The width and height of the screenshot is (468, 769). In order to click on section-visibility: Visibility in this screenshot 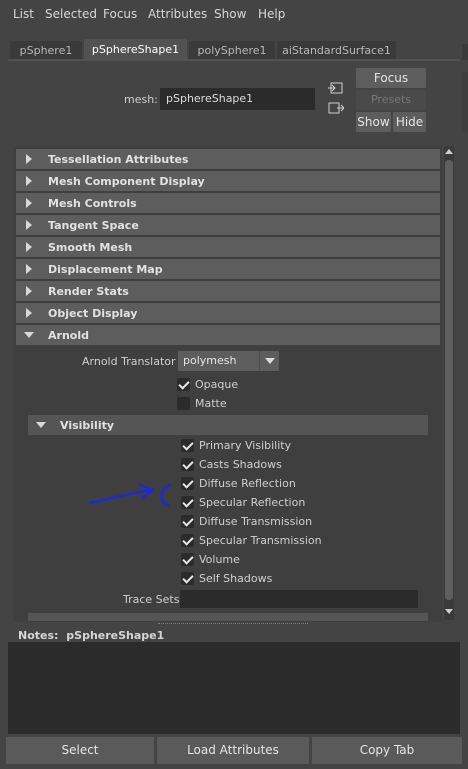, I will do `click(228, 425)`.